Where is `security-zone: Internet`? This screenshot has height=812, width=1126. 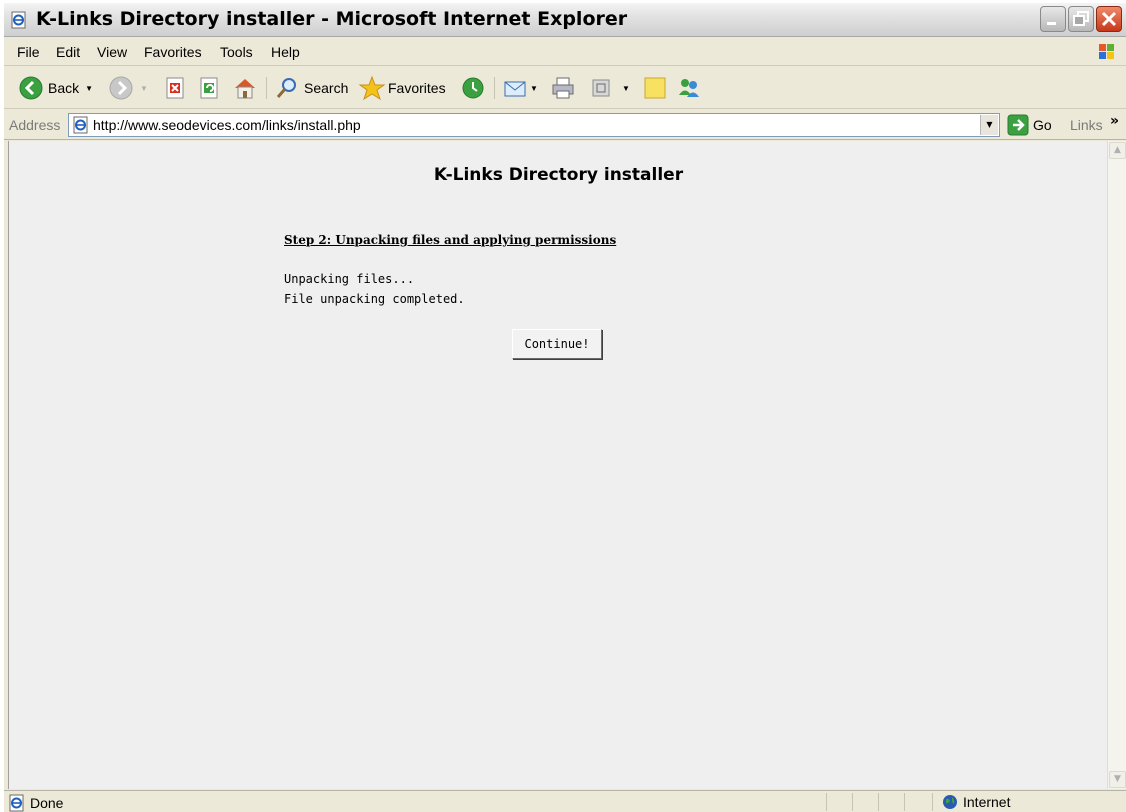
security-zone: Internet is located at coordinates (976, 802).